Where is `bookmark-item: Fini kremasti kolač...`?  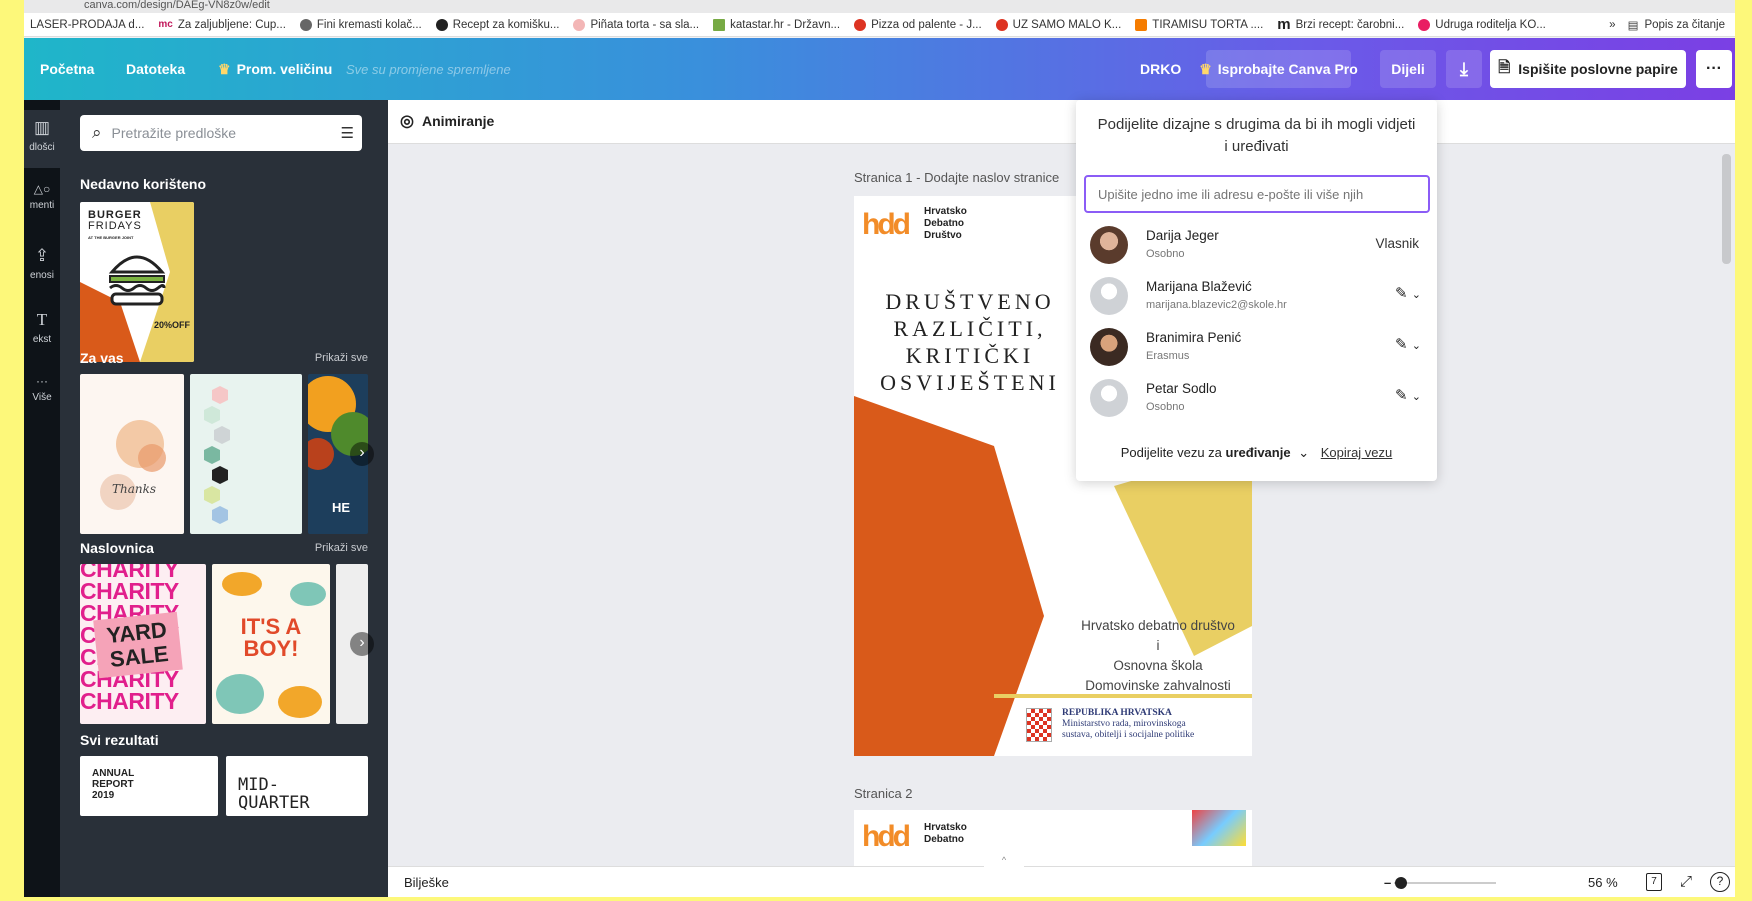
bookmark-item: Fini kremasti kolač... is located at coordinates (360, 24).